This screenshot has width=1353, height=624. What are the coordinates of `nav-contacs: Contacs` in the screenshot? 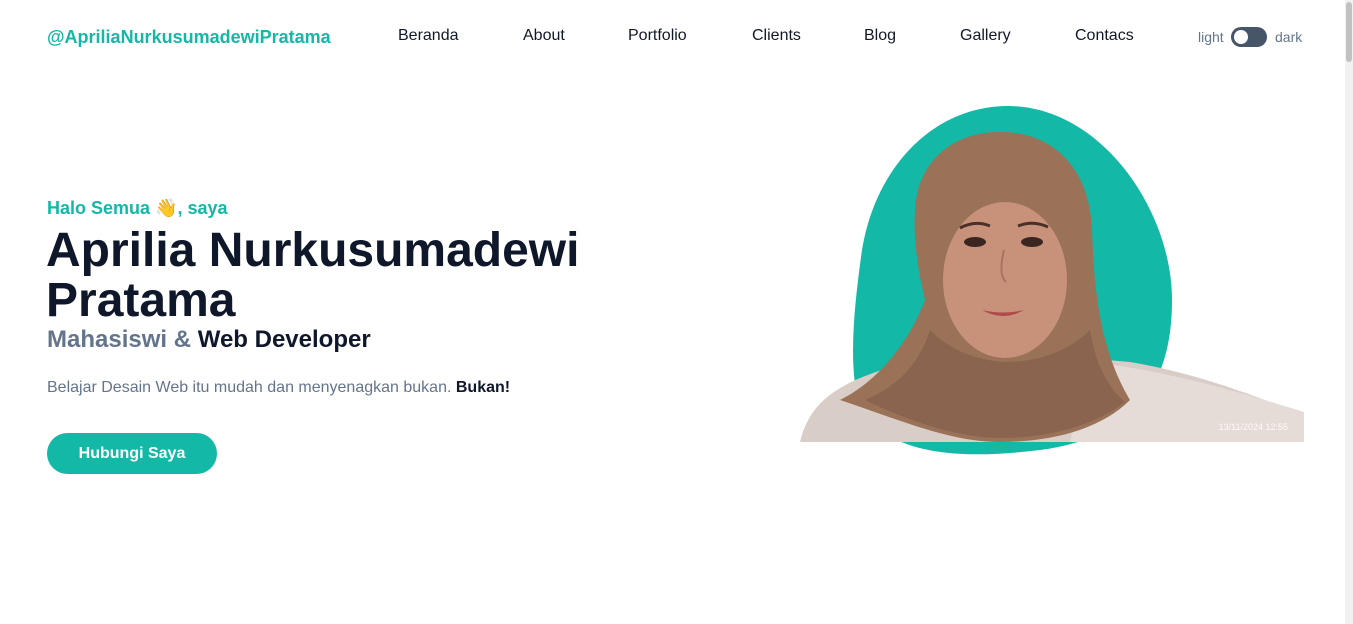 It's located at (1104, 36).